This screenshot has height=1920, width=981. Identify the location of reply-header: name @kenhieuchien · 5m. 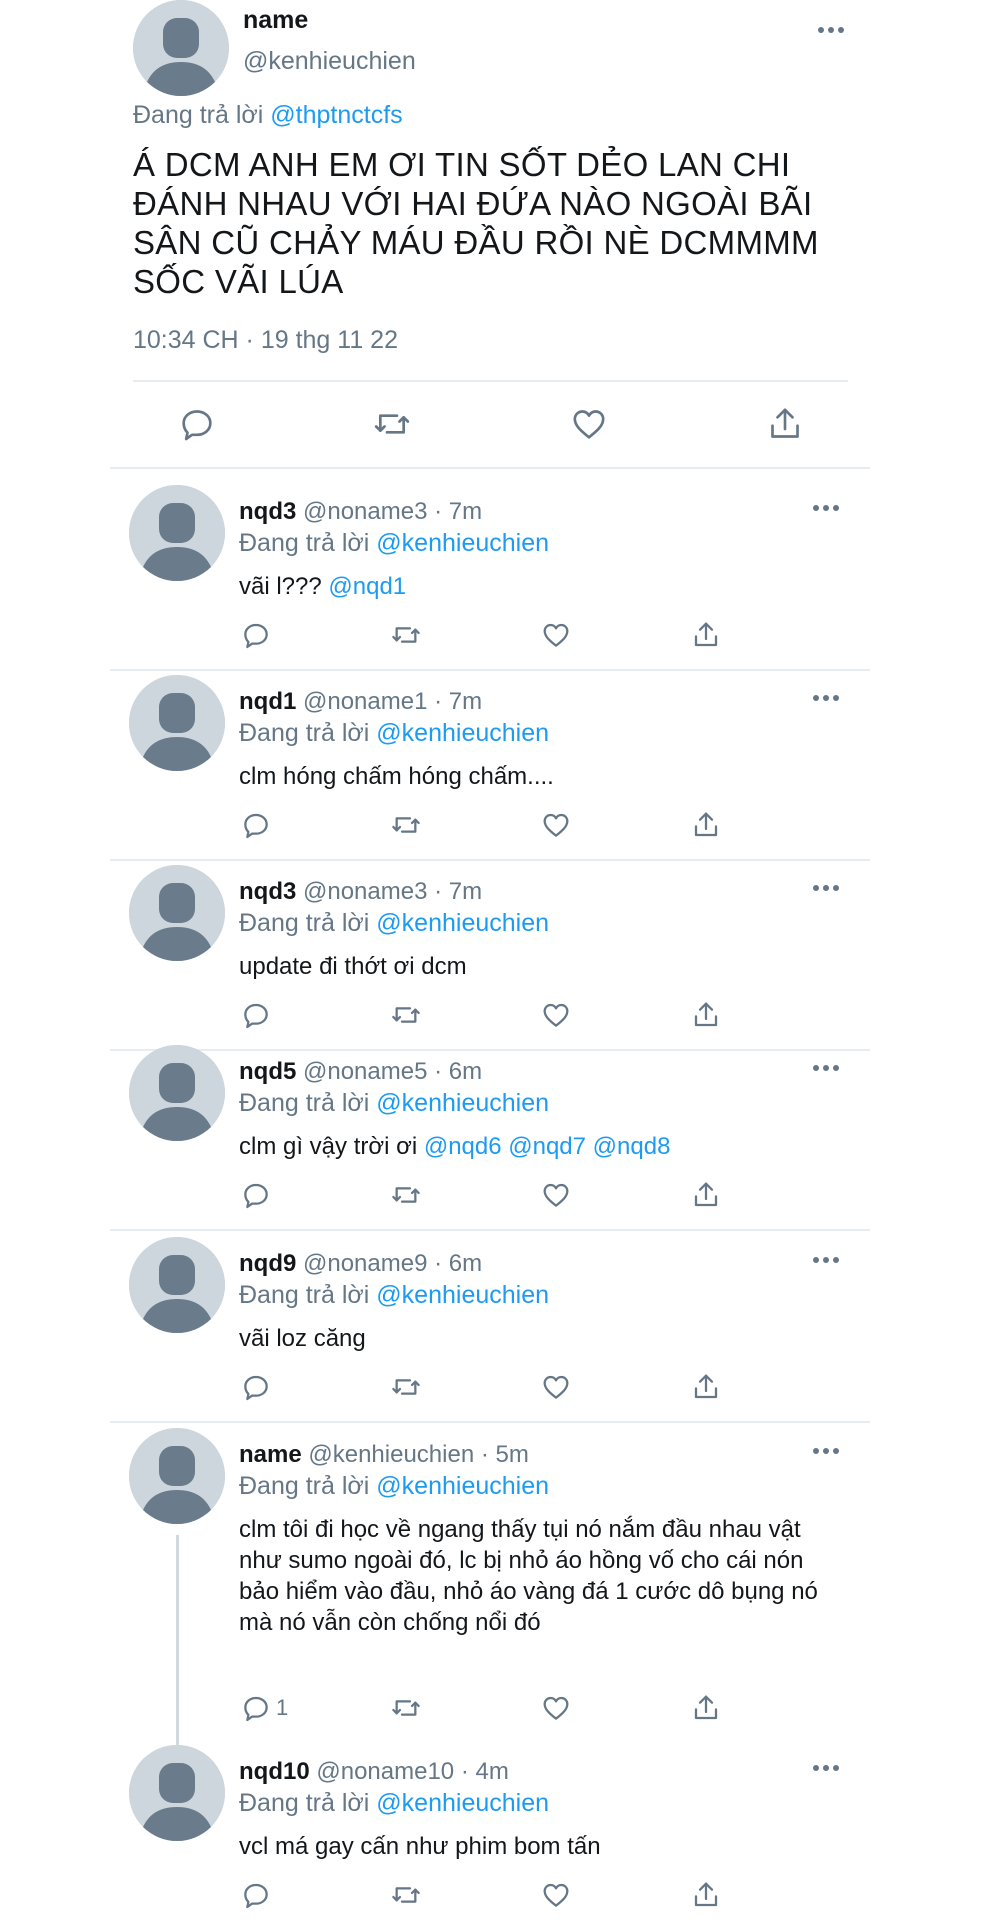
(384, 1455).